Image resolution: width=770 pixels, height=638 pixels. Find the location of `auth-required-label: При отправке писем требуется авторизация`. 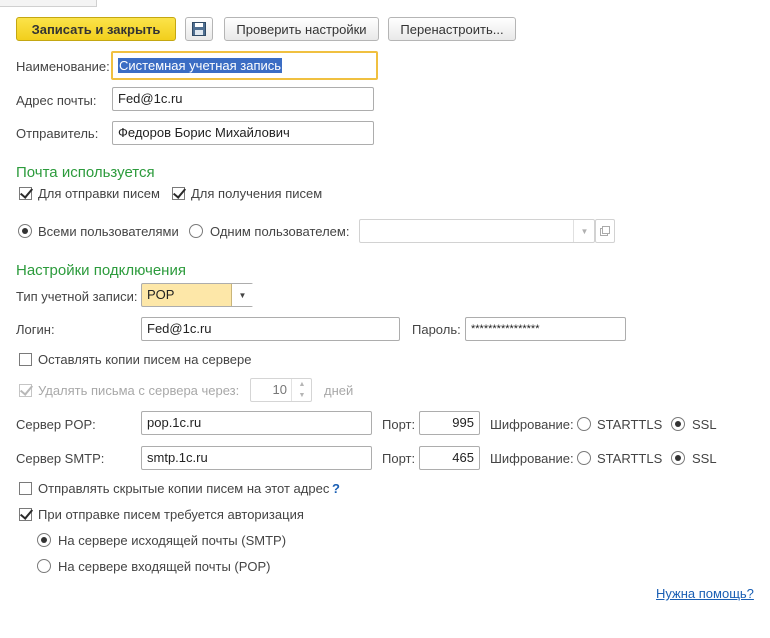

auth-required-label: При отправке писем требуется авторизация is located at coordinates (171, 514).